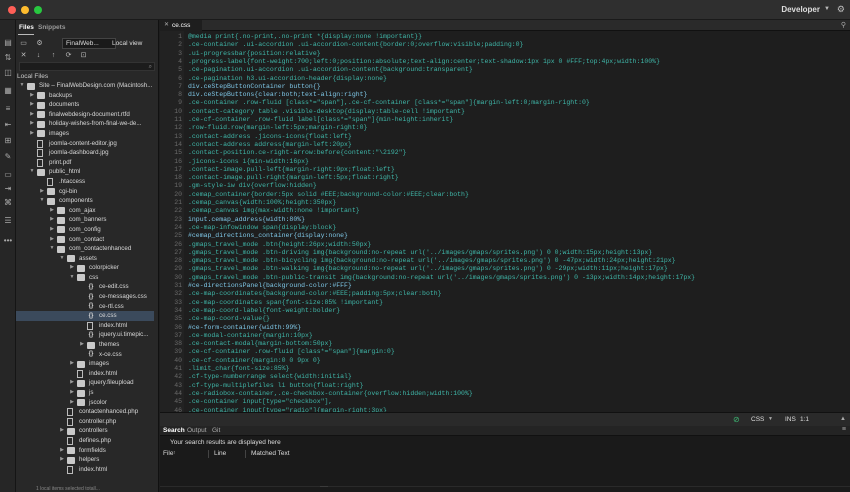 Image resolution: width=850 pixels, height=492 pixels. What do you see at coordinates (38, 10) in the screenshot?
I see `zoom-window-button` at bounding box center [38, 10].